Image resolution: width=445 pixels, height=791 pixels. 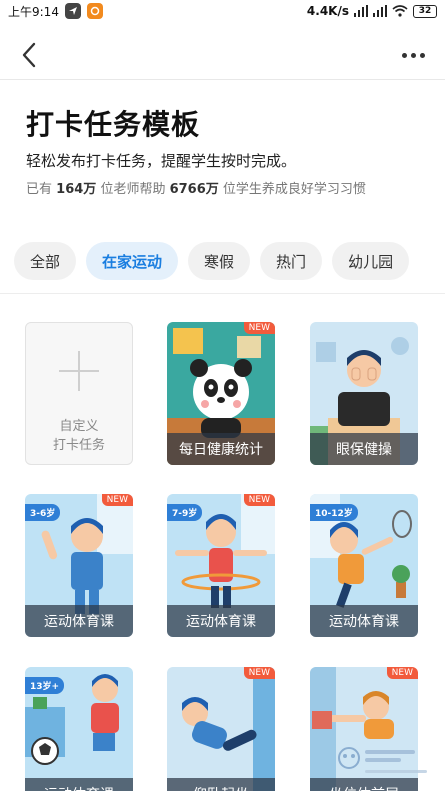 I want to click on template-card-eye-exercise: 眼保健操, so click(x=364, y=393).